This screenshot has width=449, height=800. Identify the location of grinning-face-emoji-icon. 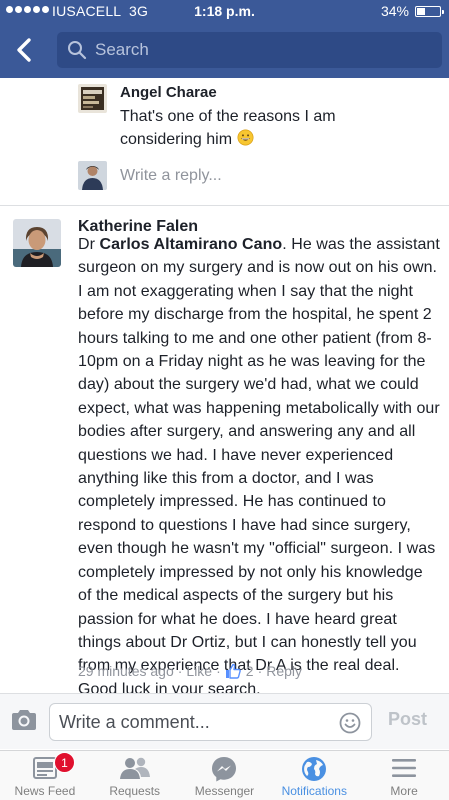
(245, 137).